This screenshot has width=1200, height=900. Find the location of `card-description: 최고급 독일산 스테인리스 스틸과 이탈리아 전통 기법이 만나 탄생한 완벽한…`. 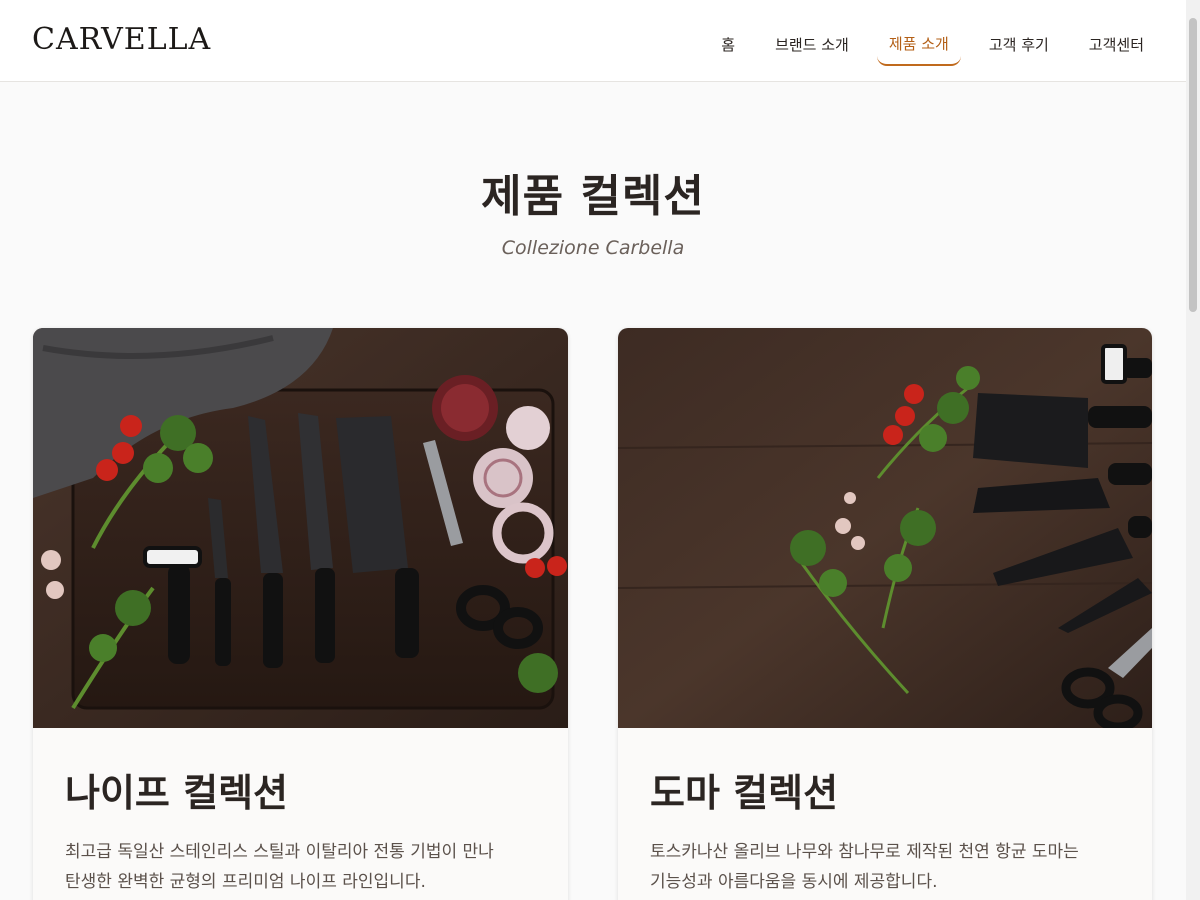

card-description: 최고급 독일산 스테인리스 스틸과 이탈리아 전통 기법이 만나 탄생한 완벽한… is located at coordinates (300, 867).